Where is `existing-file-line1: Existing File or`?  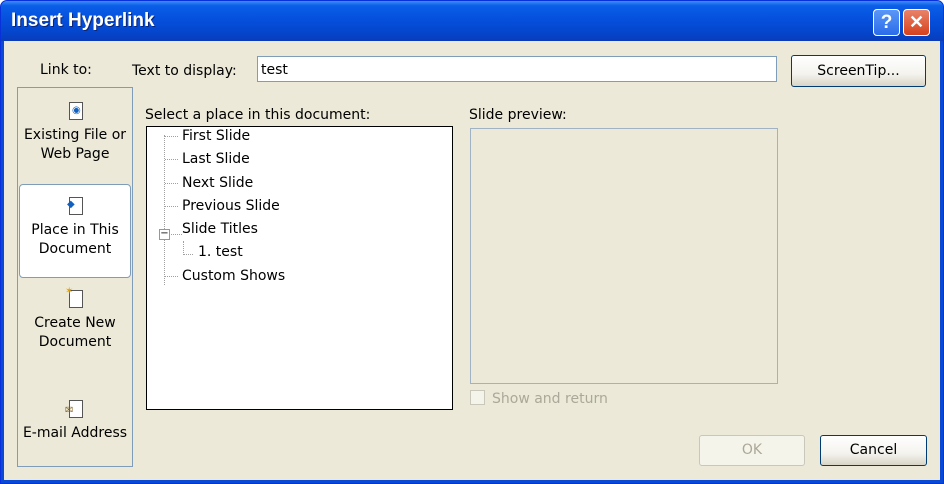 existing-file-line1: Existing File or is located at coordinates (75, 135).